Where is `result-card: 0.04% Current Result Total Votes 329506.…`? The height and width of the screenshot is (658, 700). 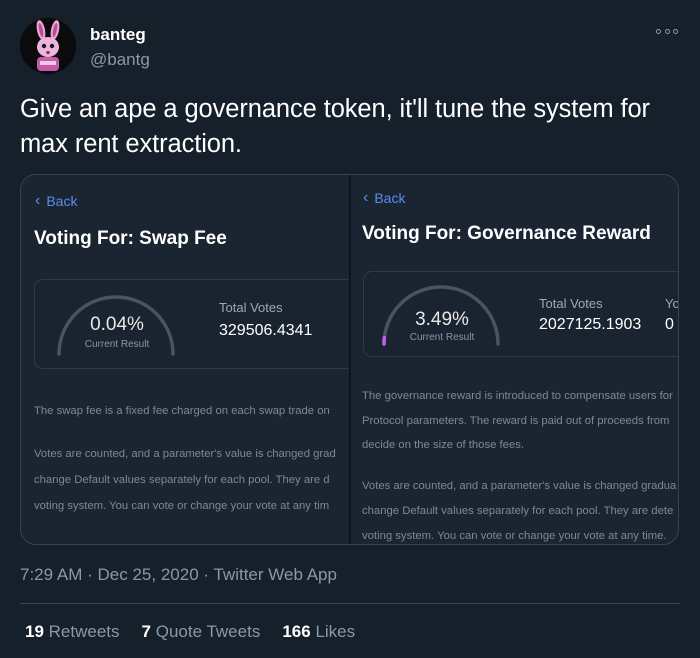
result-card: 0.04% Current Result Total Votes 329506.… is located at coordinates (191, 324).